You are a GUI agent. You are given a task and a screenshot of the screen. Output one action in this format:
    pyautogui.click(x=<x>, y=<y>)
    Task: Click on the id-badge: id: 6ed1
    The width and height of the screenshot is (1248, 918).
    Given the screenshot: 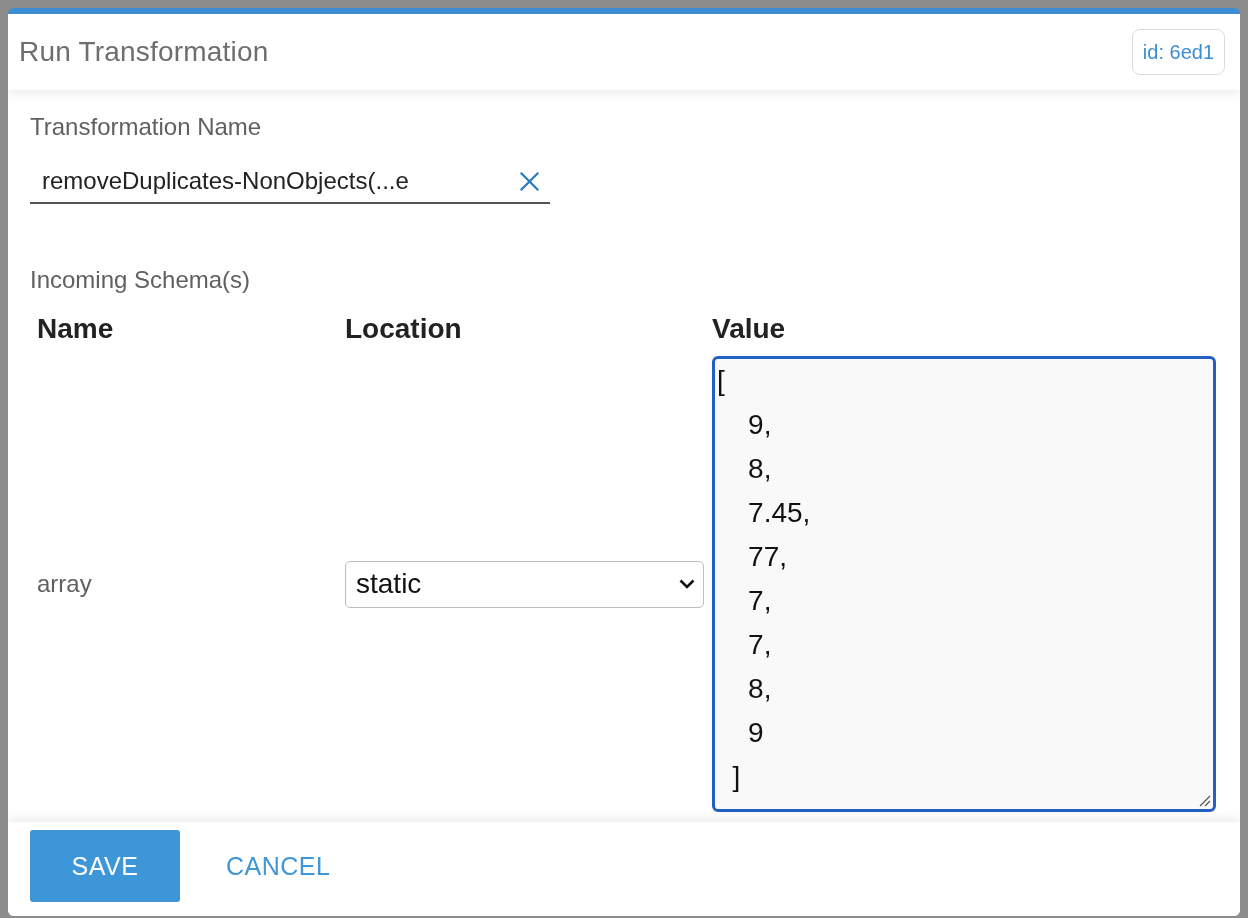 What is the action you would take?
    pyautogui.click(x=1178, y=52)
    